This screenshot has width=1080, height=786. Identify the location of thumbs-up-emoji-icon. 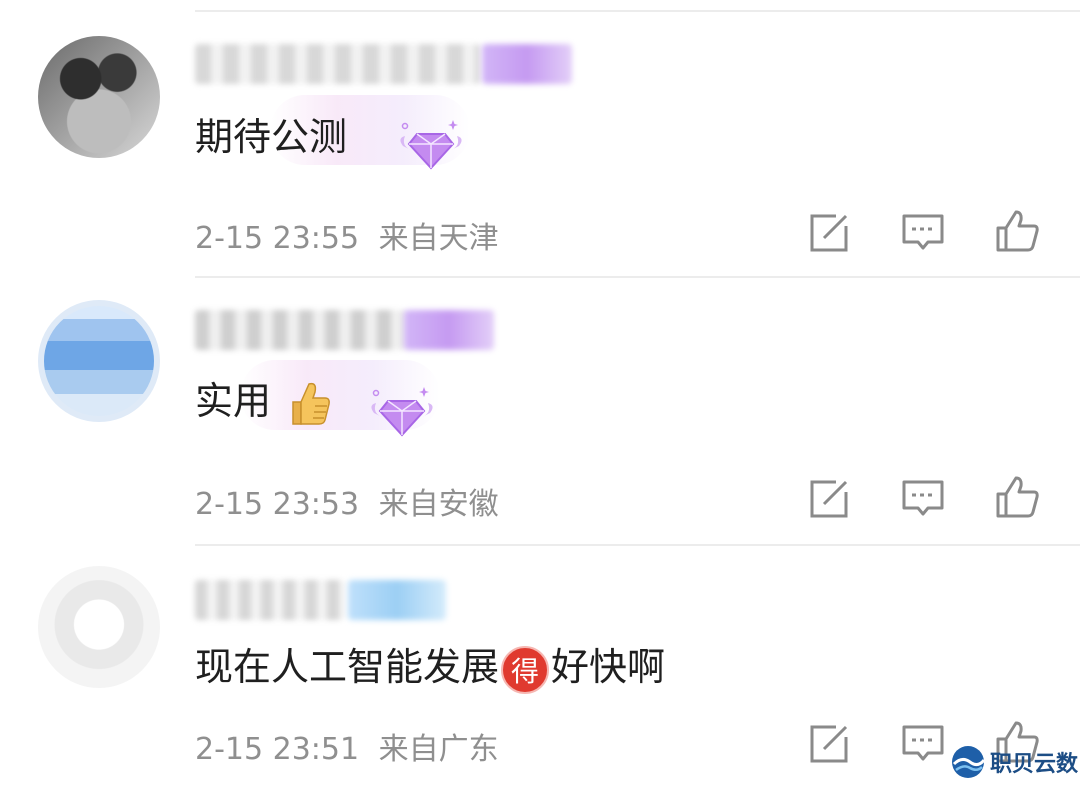
(311, 403).